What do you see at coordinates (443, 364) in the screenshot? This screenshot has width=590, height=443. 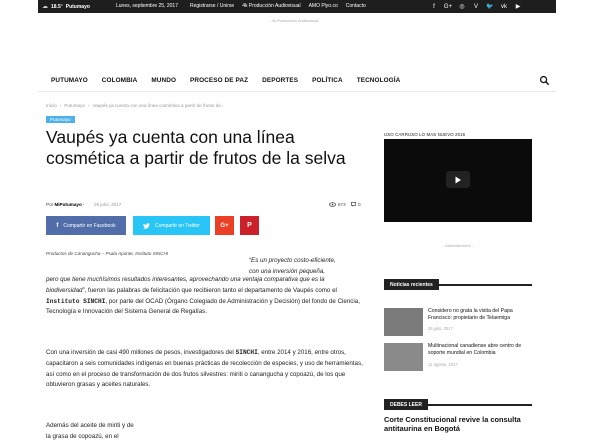 I see `news-date: 11 agosto, 2017` at bounding box center [443, 364].